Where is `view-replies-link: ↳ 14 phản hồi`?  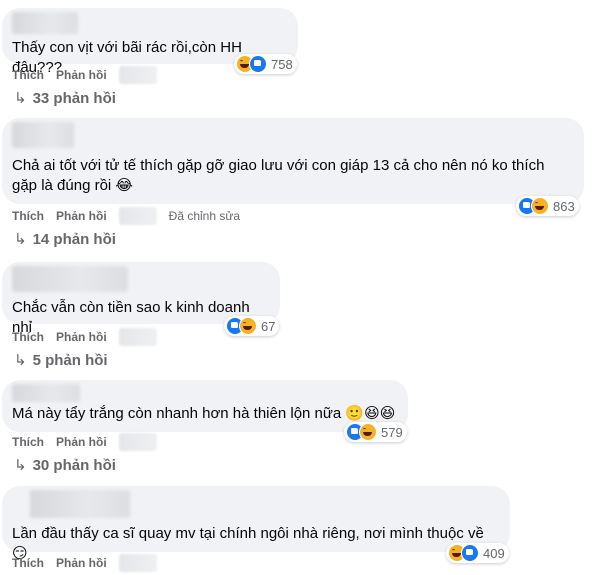
view-replies-link: ↳ 14 phản hồi is located at coordinates (65, 239).